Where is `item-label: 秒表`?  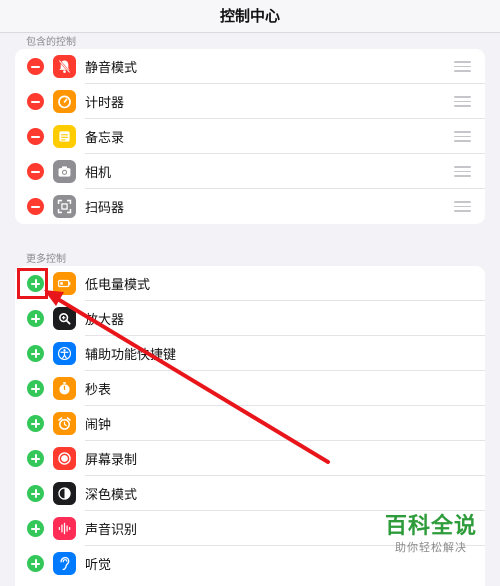 item-label: 秒表 is located at coordinates (98, 390).